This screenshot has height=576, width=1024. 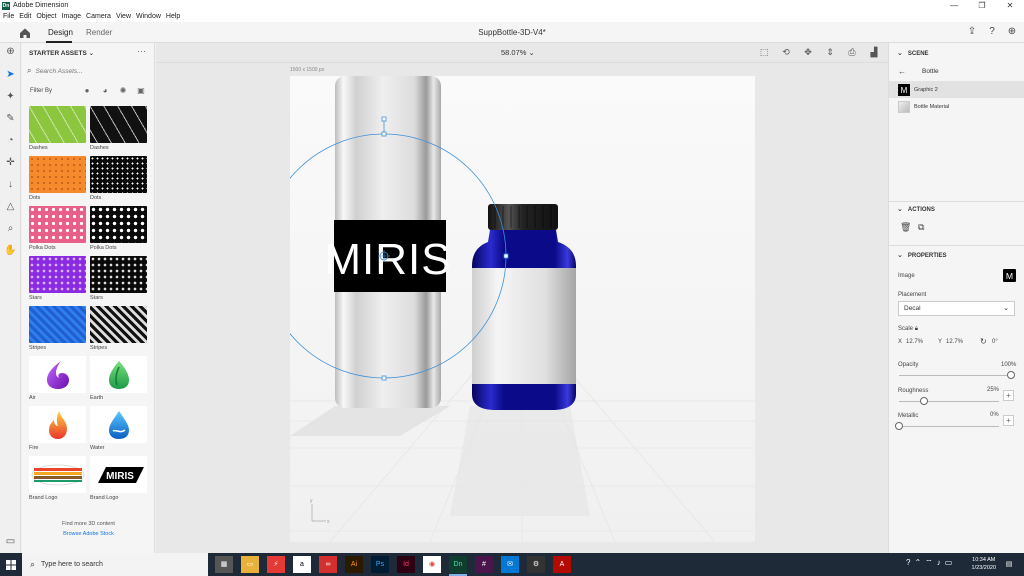 I want to click on roughness-slider-thumb, so click(x=924, y=401).